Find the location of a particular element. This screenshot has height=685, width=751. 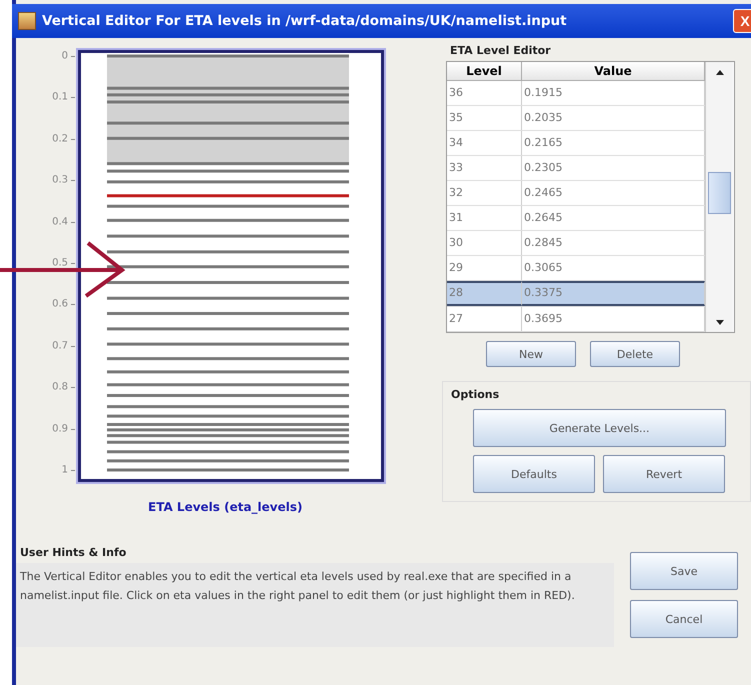

table-cell: 0.3375 is located at coordinates (613, 293).